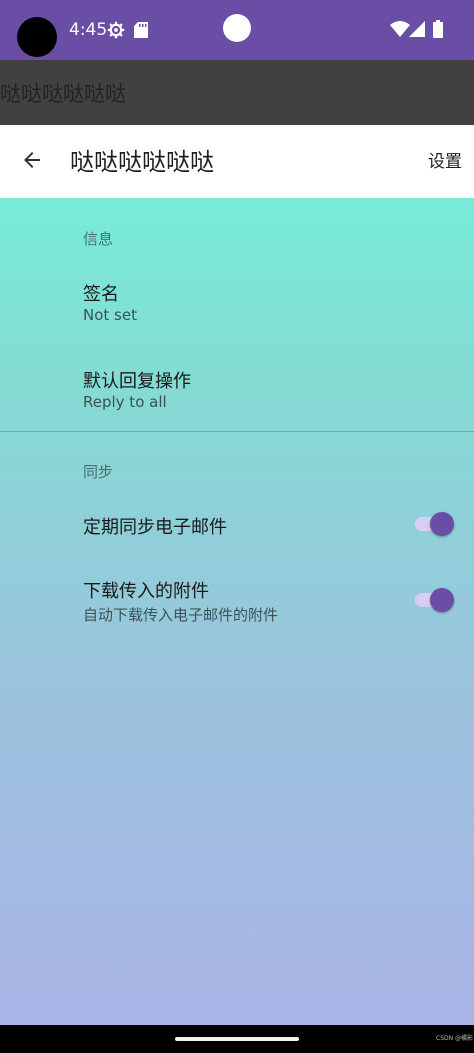  What do you see at coordinates (137, 380) in the screenshot?
I see `pref-reply-title: 默认回复操作` at bounding box center [137, 380].